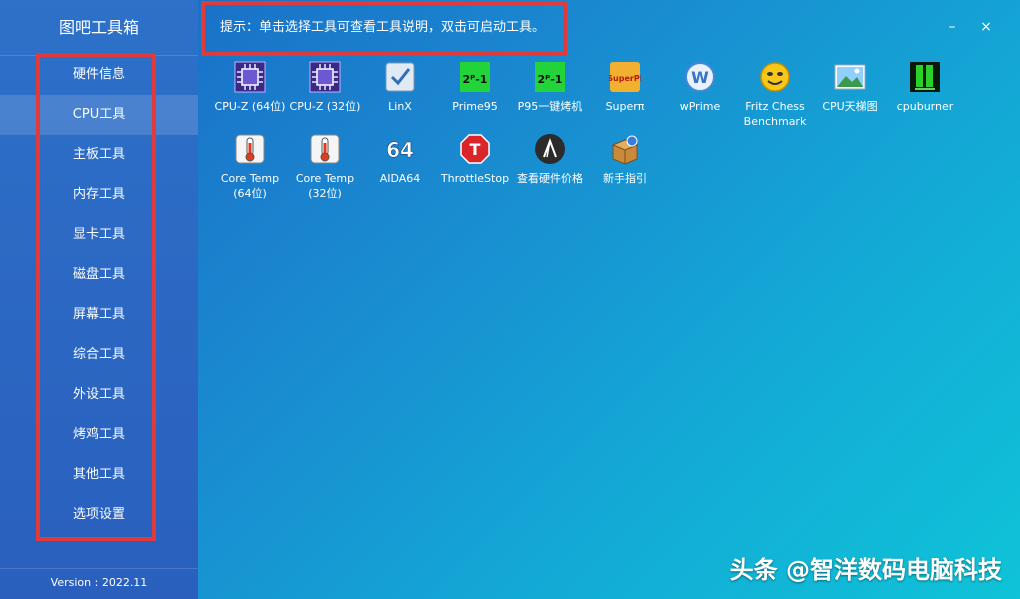 Image resolution: width=1020 pixels, height=599 pixels. I want to click on landscape-image-icon, so click(850, 77).